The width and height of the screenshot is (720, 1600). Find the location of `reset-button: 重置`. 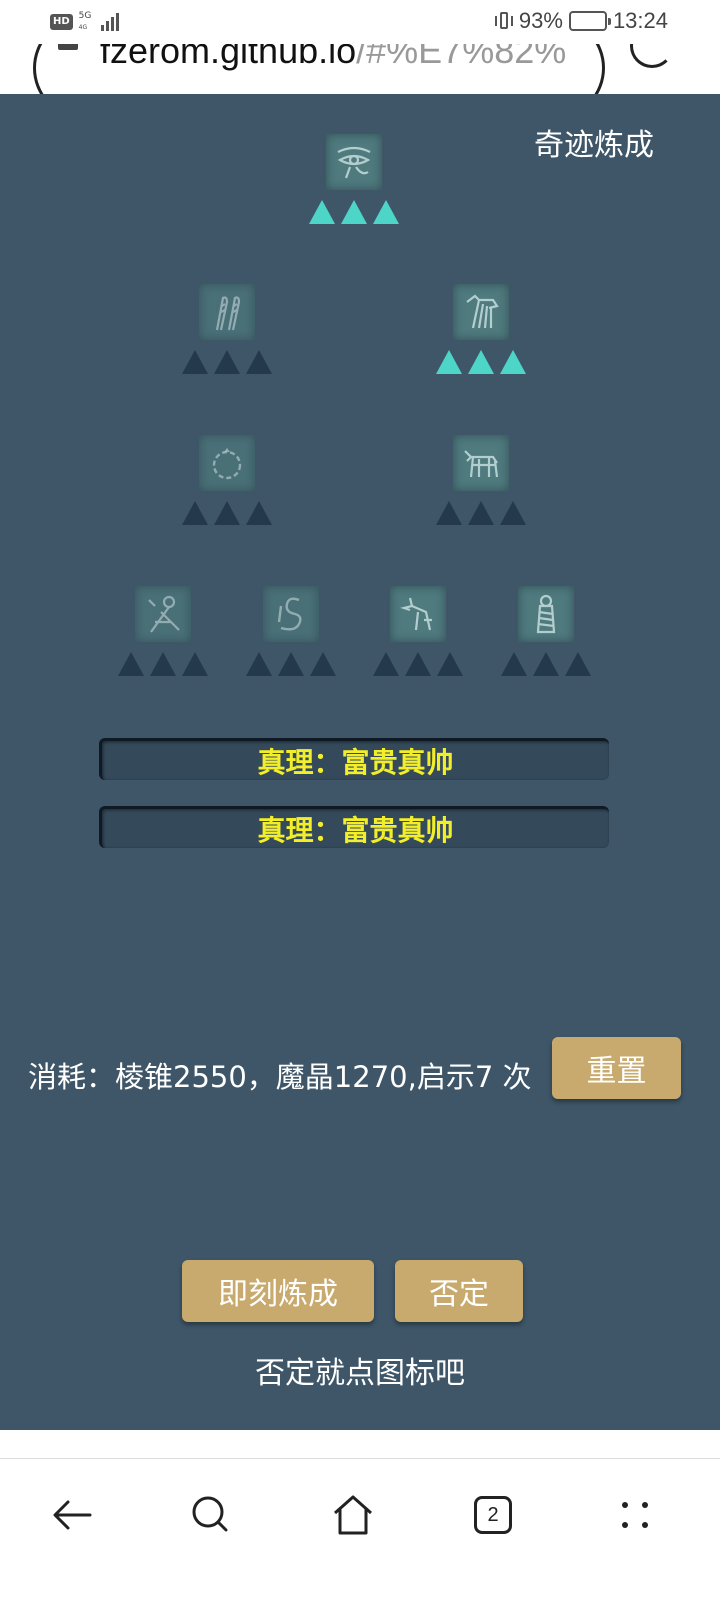

reset-button: 重置 is located at coordinates (616, 1068).